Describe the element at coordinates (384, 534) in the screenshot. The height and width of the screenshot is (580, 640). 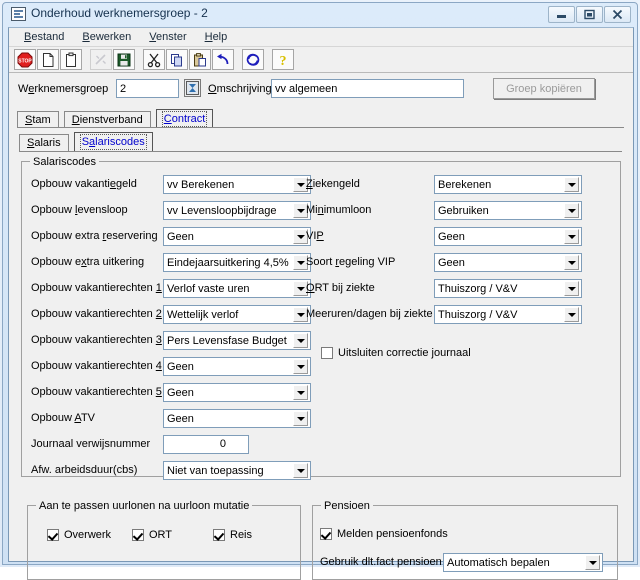
I see `checkbox-melden-pensioenfonds: Melden pensioenfonds` at that location.